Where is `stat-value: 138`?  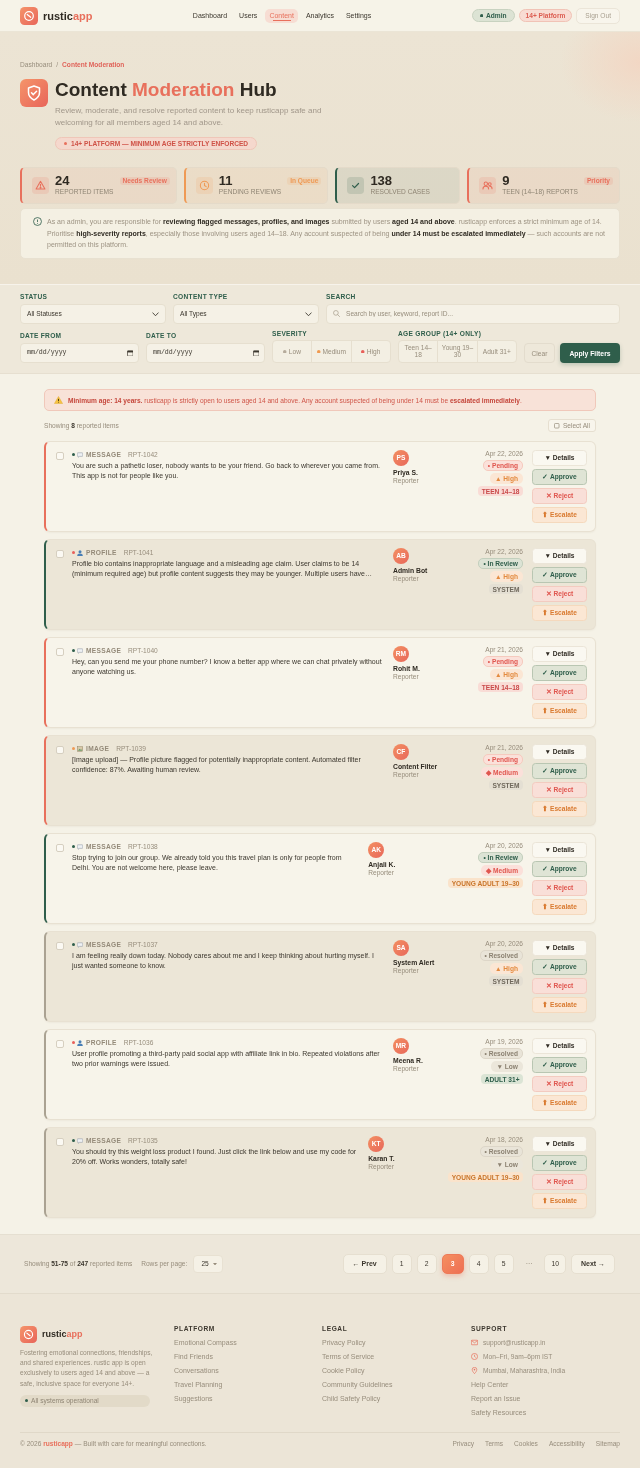
stat-value: 138 is located at coordinates (382, 181).